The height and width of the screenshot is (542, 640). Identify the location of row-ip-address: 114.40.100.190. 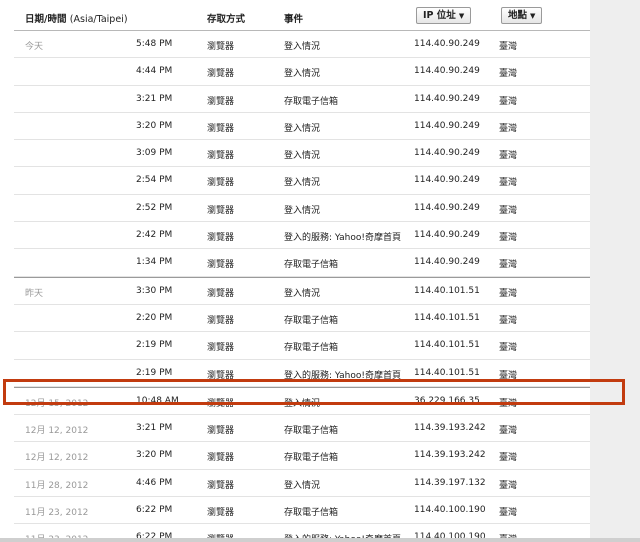
(450, 510).